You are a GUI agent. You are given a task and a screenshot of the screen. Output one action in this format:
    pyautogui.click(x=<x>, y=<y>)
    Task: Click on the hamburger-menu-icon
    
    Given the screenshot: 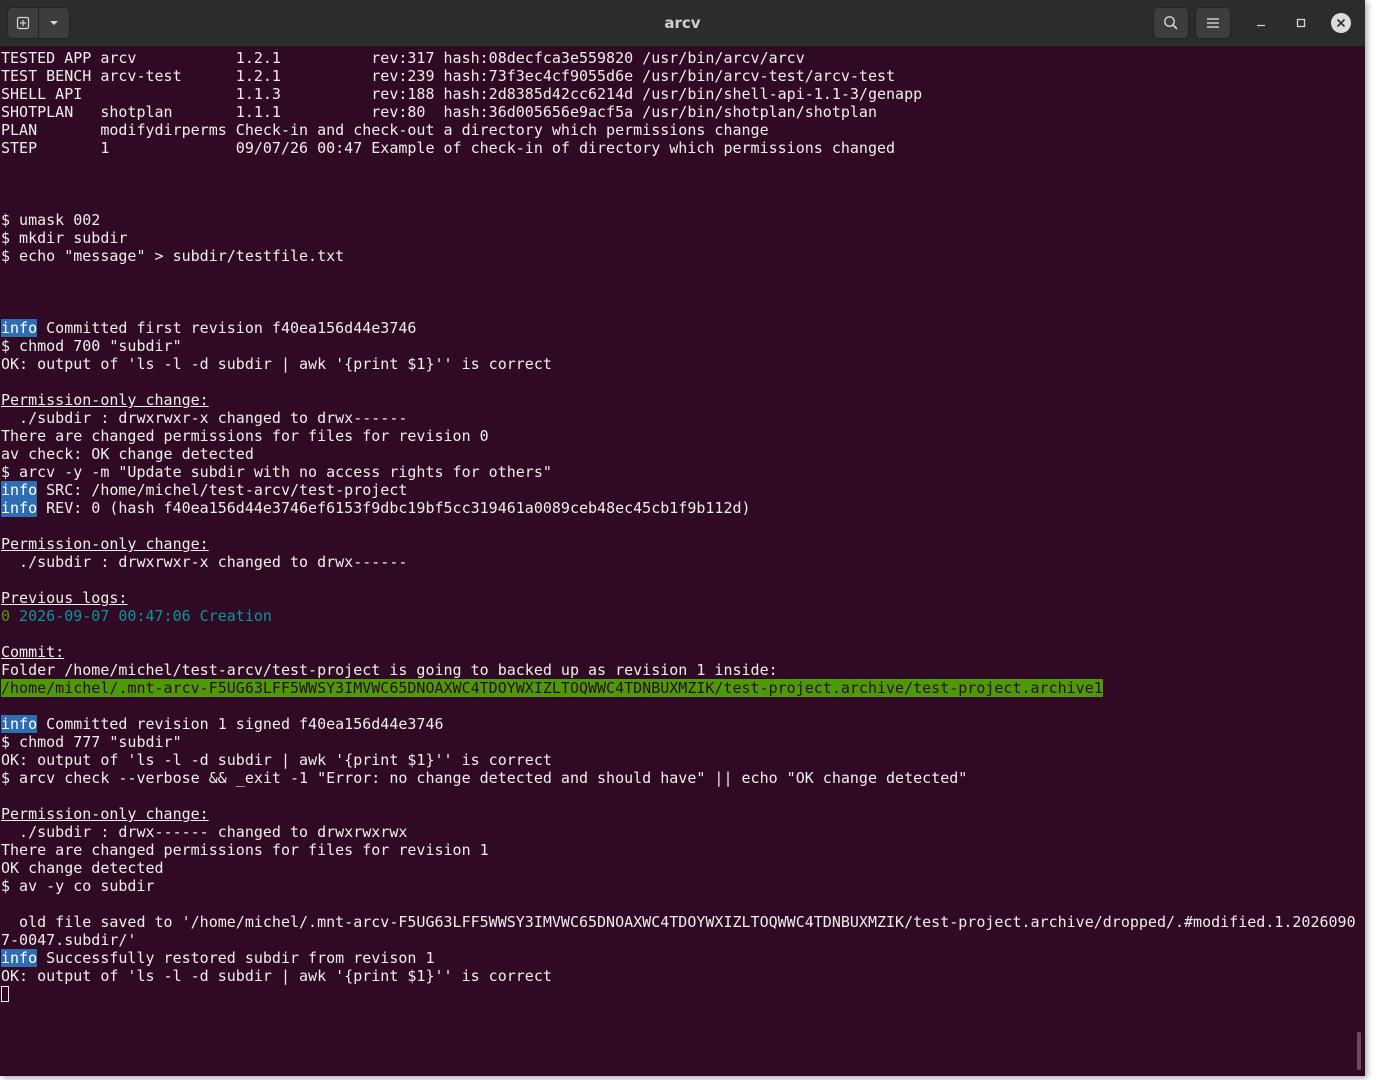 What is the action you would take?
    pyautogui.click(x=1213, y=23)
    